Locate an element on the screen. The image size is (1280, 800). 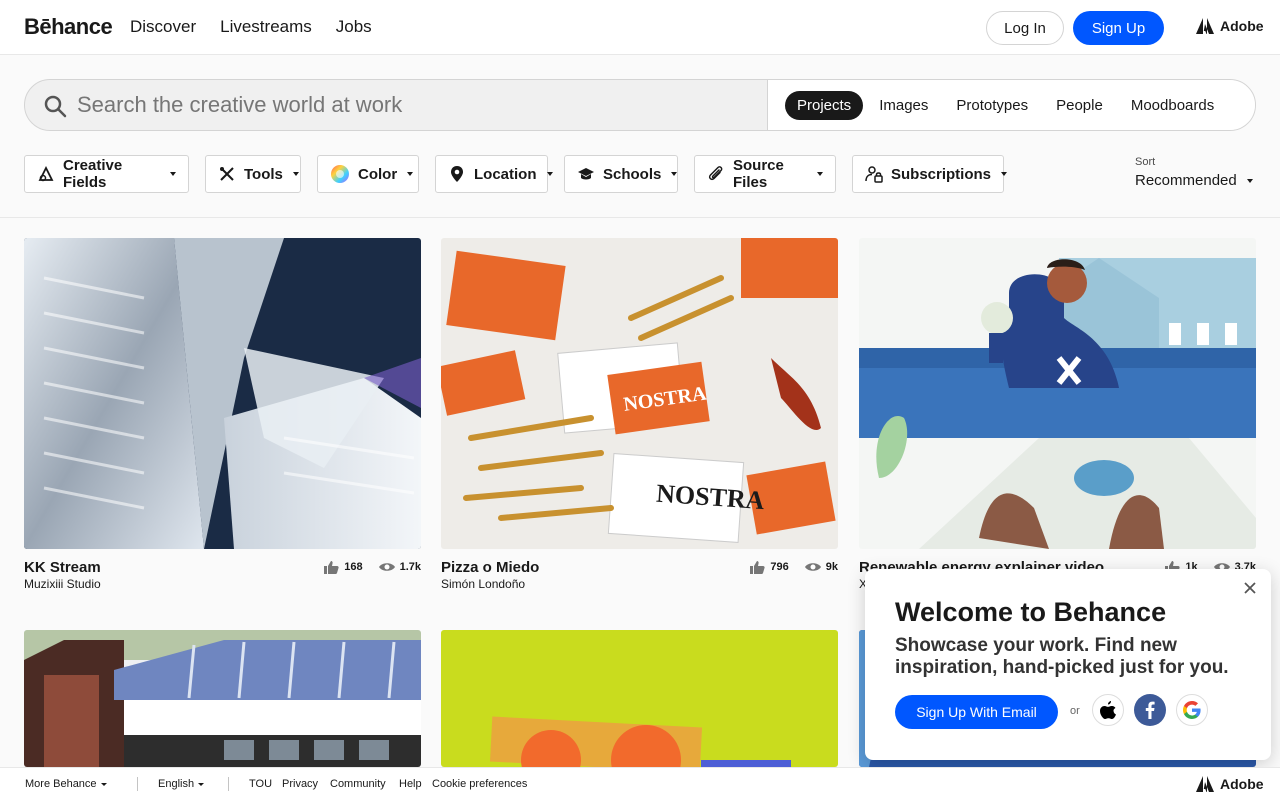
divider is located at coordinates (640, 217).